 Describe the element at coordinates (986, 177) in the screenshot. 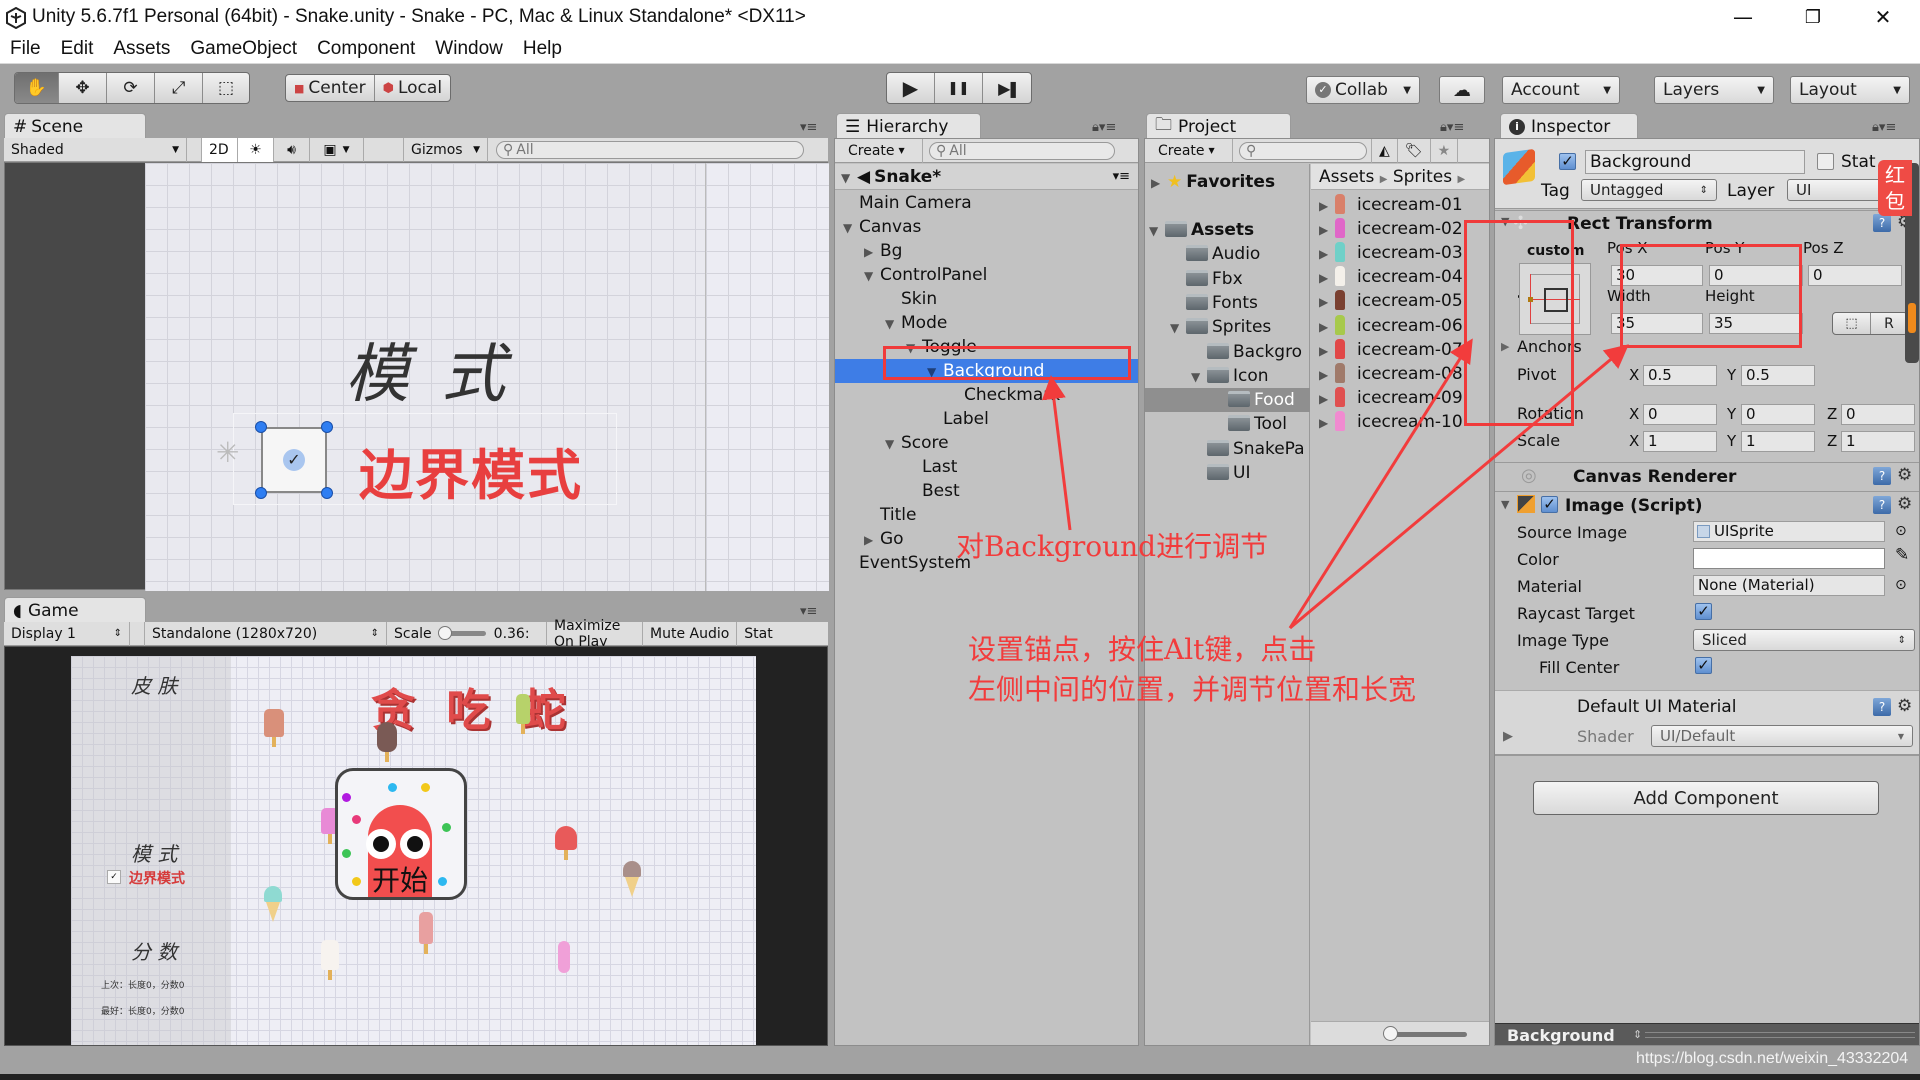

I see `scene-root-row: ▼ ◀ Snake* ▾≡` at that location.